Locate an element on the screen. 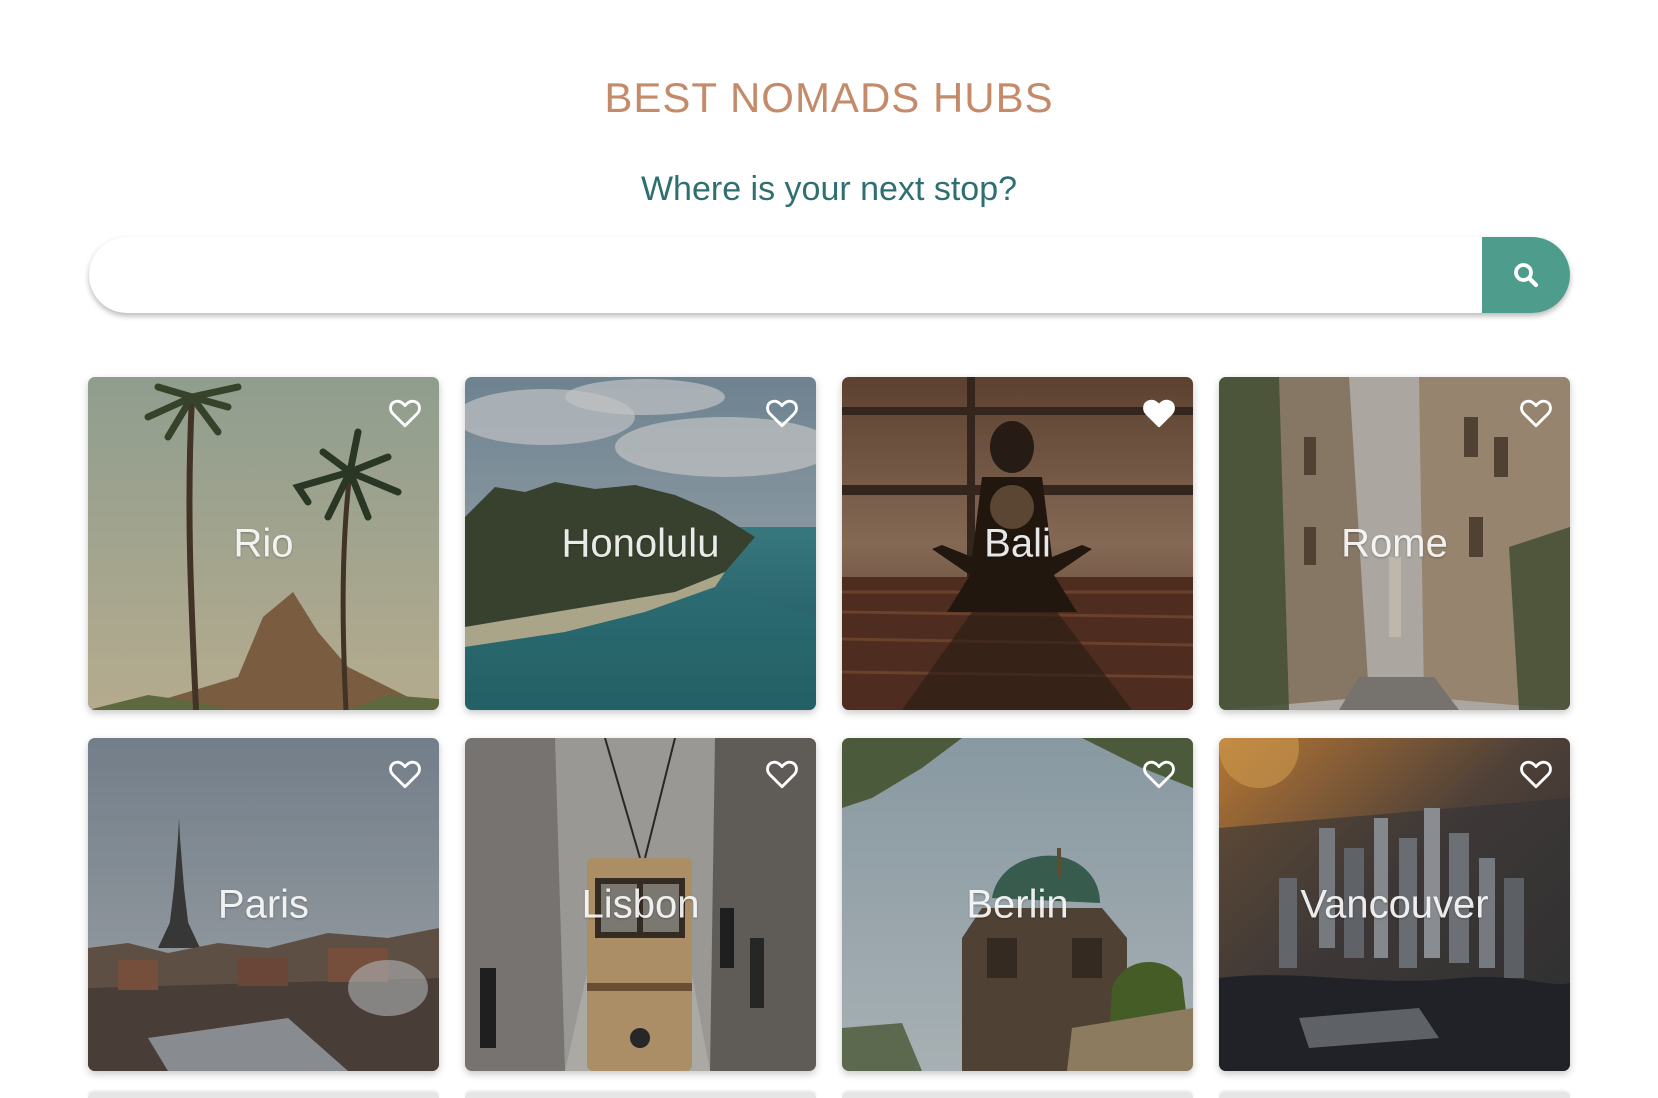 This screenshot has width=1658, height=1098. search-button is located at coordinates (1526, 275).